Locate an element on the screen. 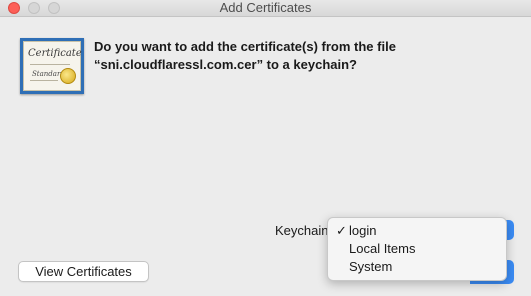  certificate-icon: Certificate Standard is located at coordinates (52, 66).